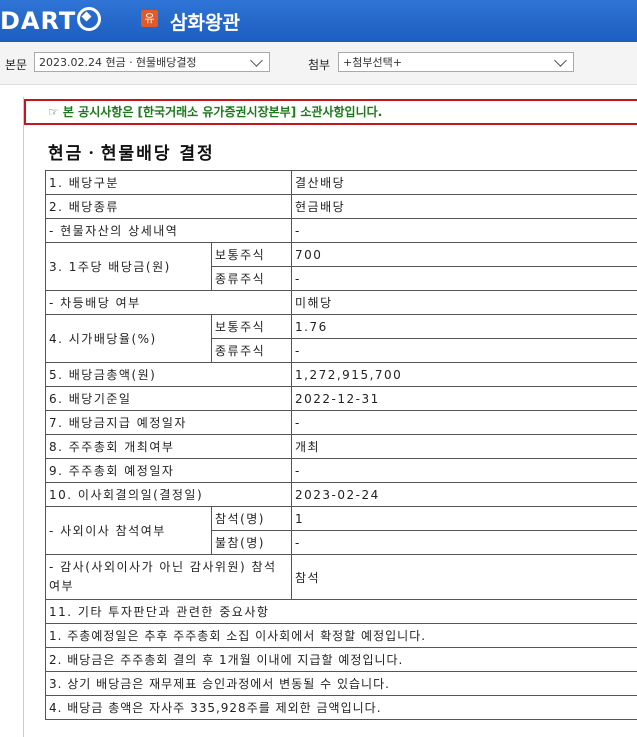 Image resolution: width=637 pixels, height=737 pixels. I want to click on row-value: 1,272,915,700, so click(464, 375).